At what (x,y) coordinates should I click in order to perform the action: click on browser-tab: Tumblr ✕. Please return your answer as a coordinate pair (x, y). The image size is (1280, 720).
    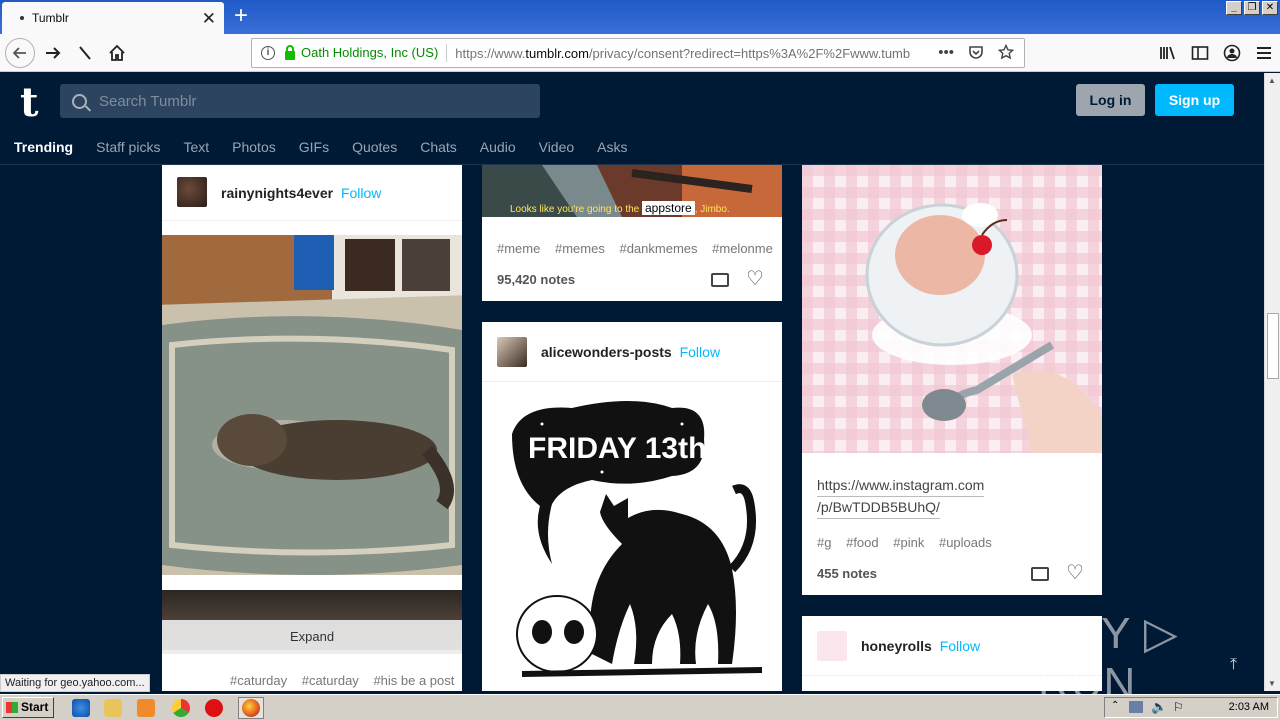
    Looking at the image, I should click on (113, 18).